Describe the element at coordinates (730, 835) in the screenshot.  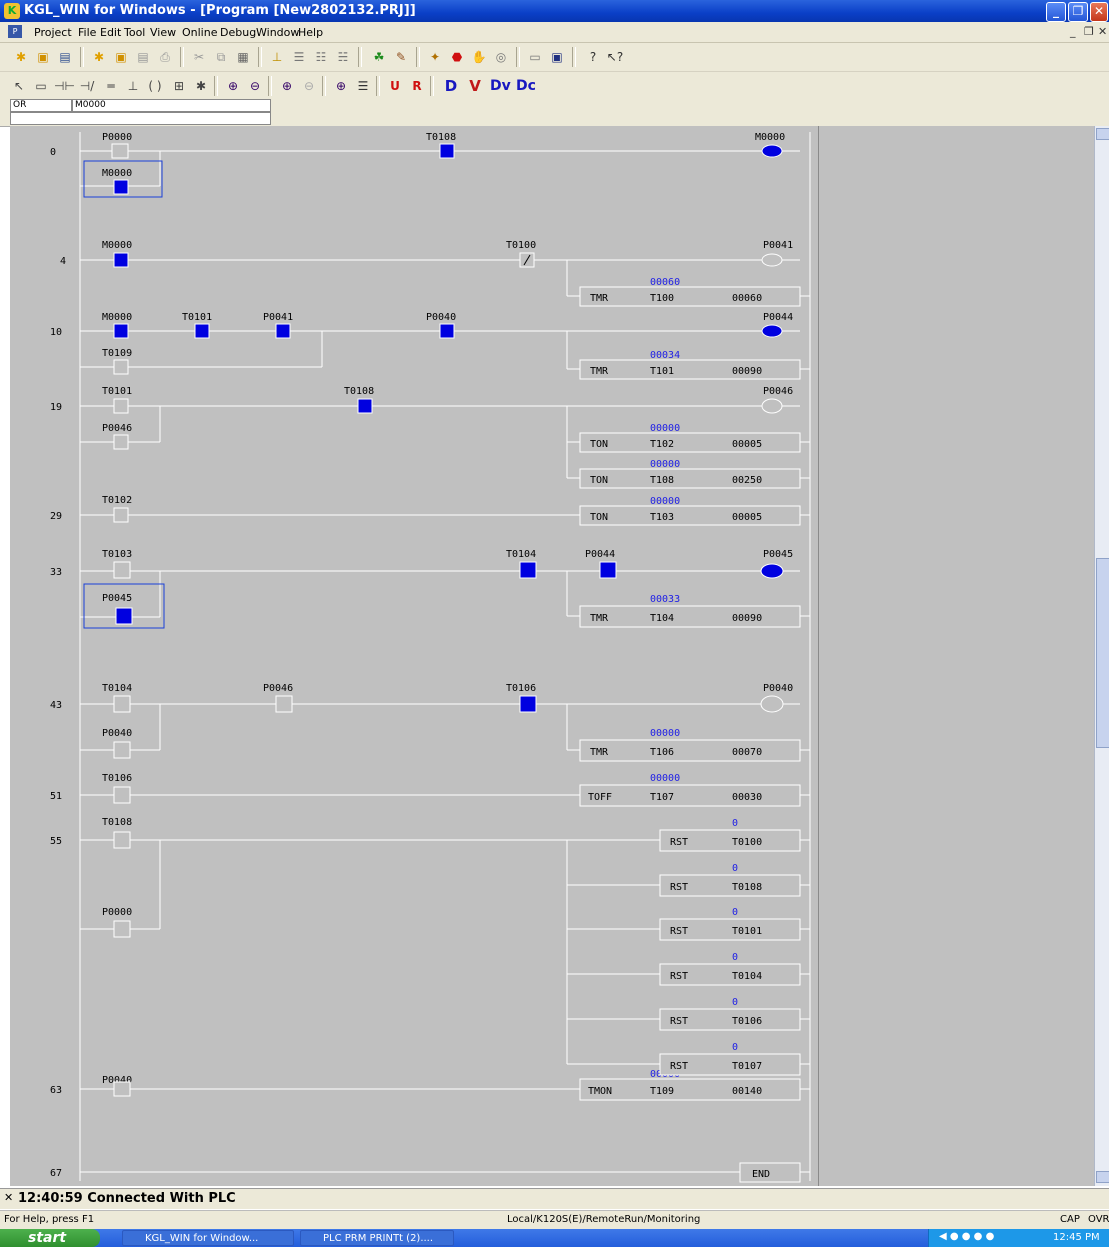
I see `reset-block-t0100: RST T0100 0` at that location.